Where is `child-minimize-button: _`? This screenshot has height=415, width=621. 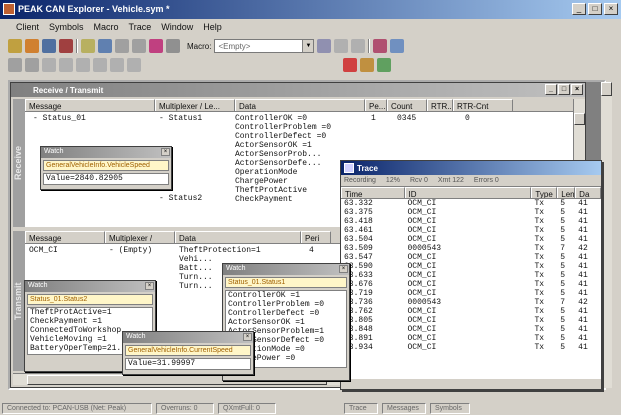
child-minimize-button: _ is located at coordinates (551, 89).